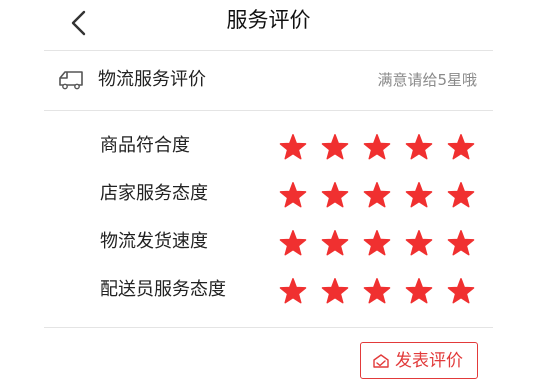 The image size is (537, 386). I want to click on submit-review-button: 发表评价, so click(419, 360).